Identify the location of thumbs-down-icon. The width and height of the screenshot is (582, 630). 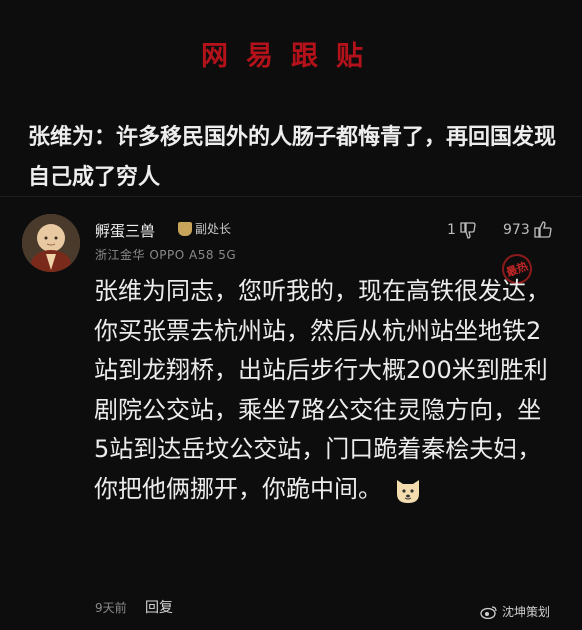
(468, 230).